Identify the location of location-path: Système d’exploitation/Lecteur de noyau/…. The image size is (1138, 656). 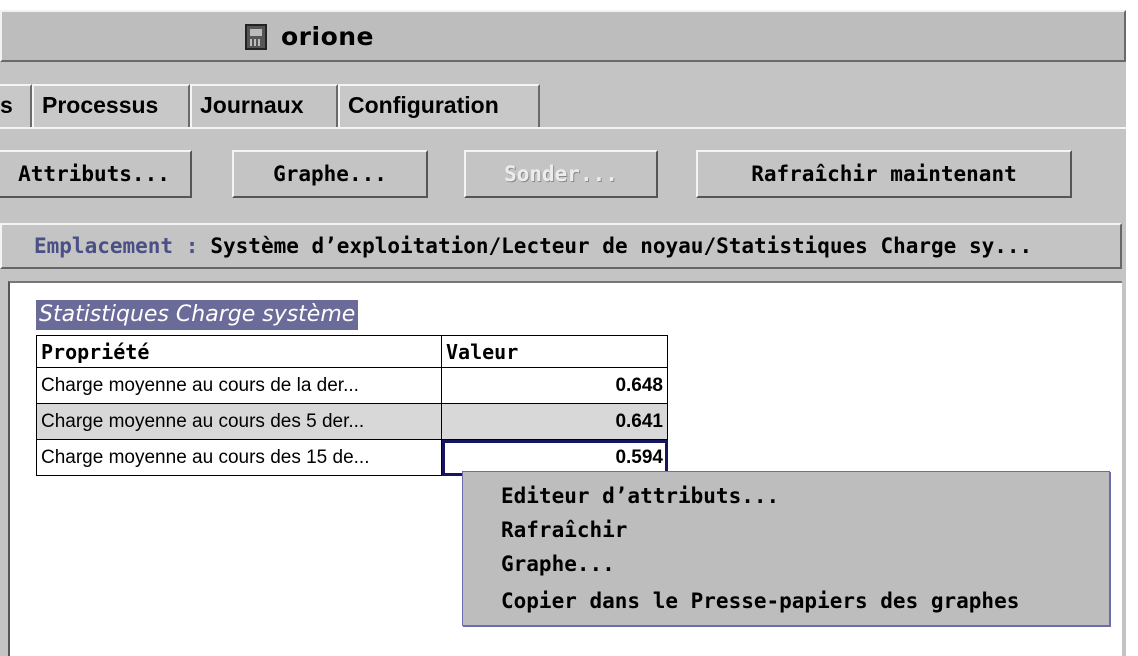
(621, 246).